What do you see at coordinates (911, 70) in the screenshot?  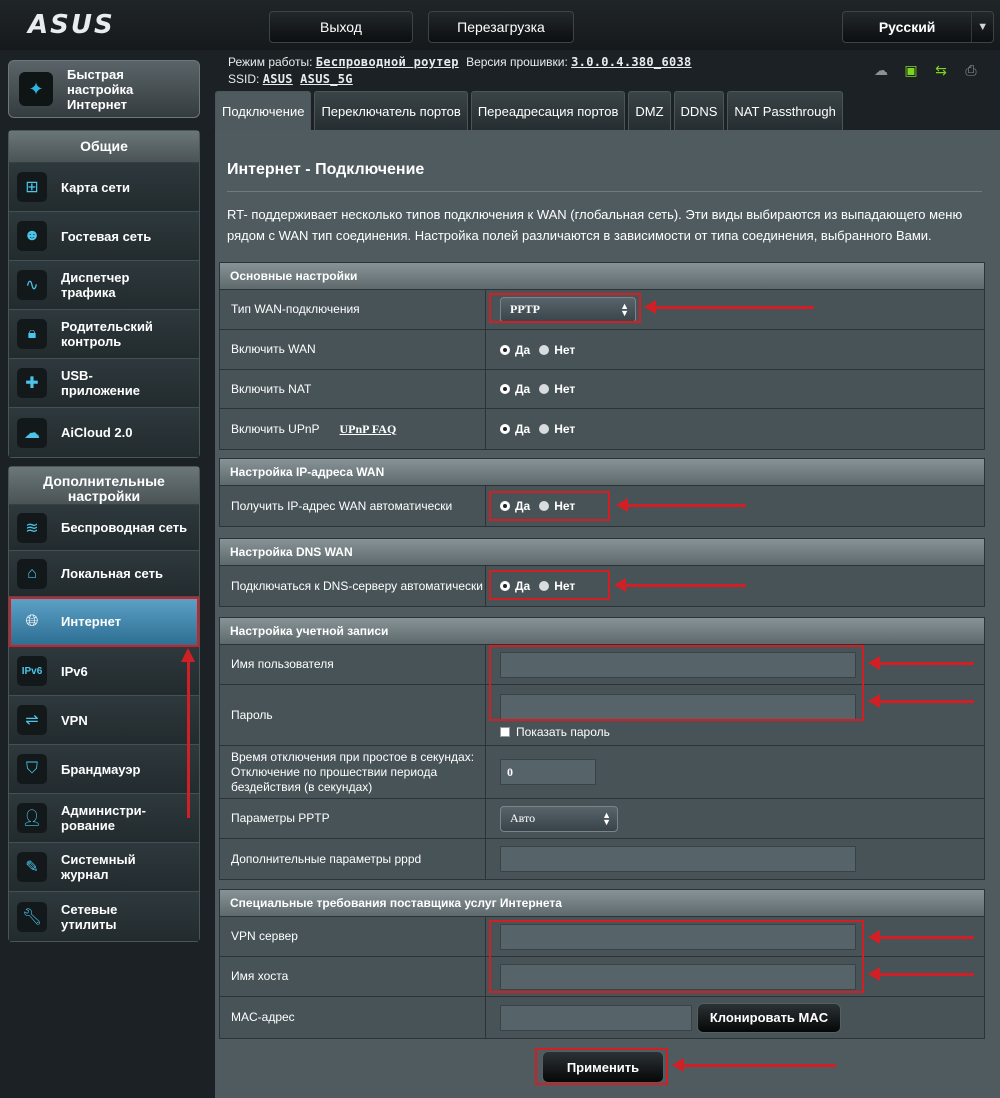 I see `router-status-icon: ▣` at bounding box center [911, 70].